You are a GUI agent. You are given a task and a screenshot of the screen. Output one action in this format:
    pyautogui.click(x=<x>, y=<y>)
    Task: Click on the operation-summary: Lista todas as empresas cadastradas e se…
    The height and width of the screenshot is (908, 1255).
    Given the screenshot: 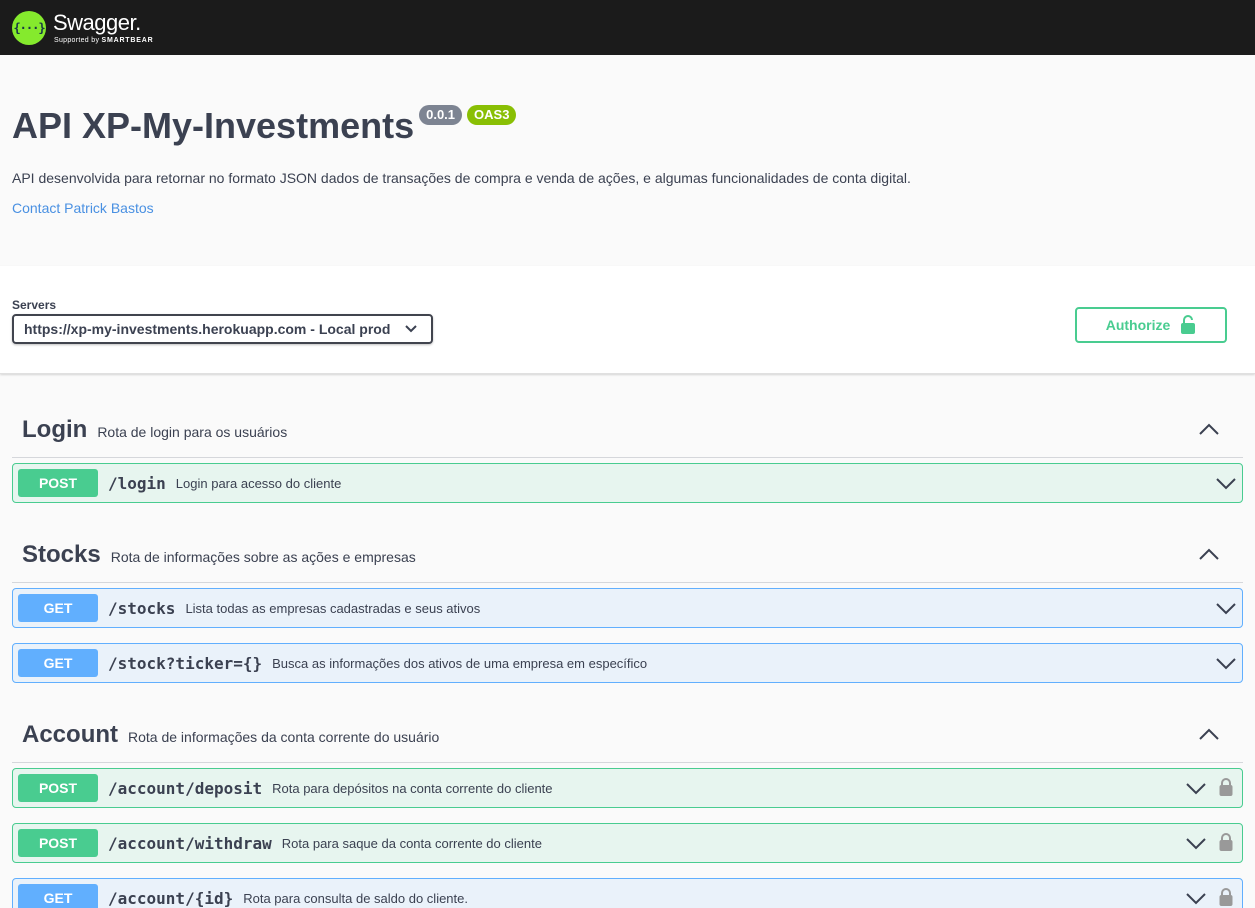 What is the action you would take?
    pyautogui.click(x=333, y=608)
    